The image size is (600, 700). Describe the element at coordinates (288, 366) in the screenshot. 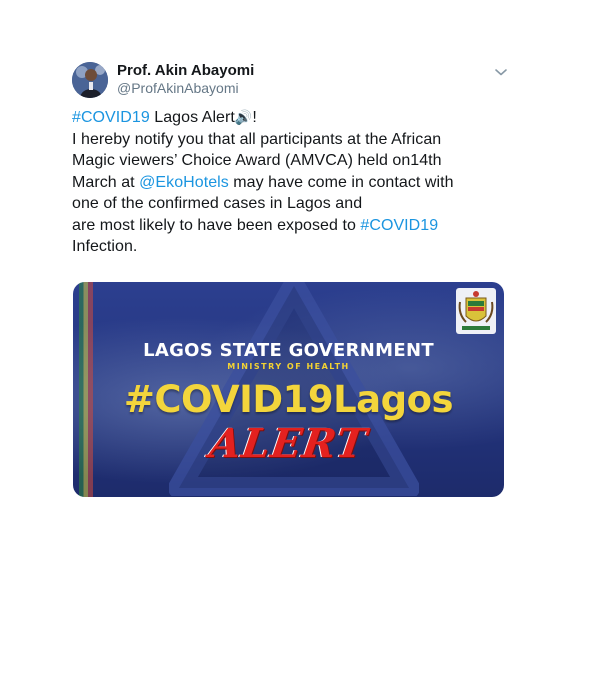

I see `media-ministry: MINISTRY OF HEALTH` at that location.